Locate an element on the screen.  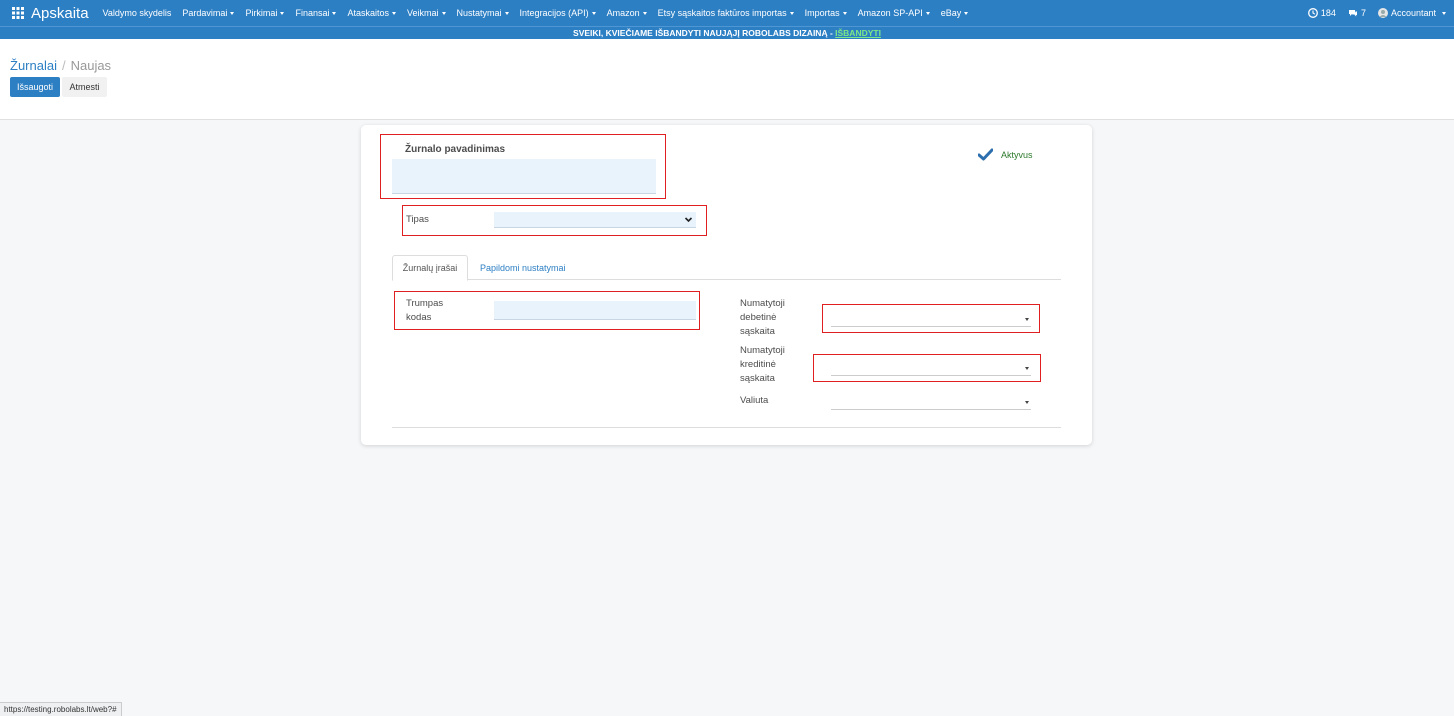
brand-title: Apskaita is located at coordinates (60, 13).